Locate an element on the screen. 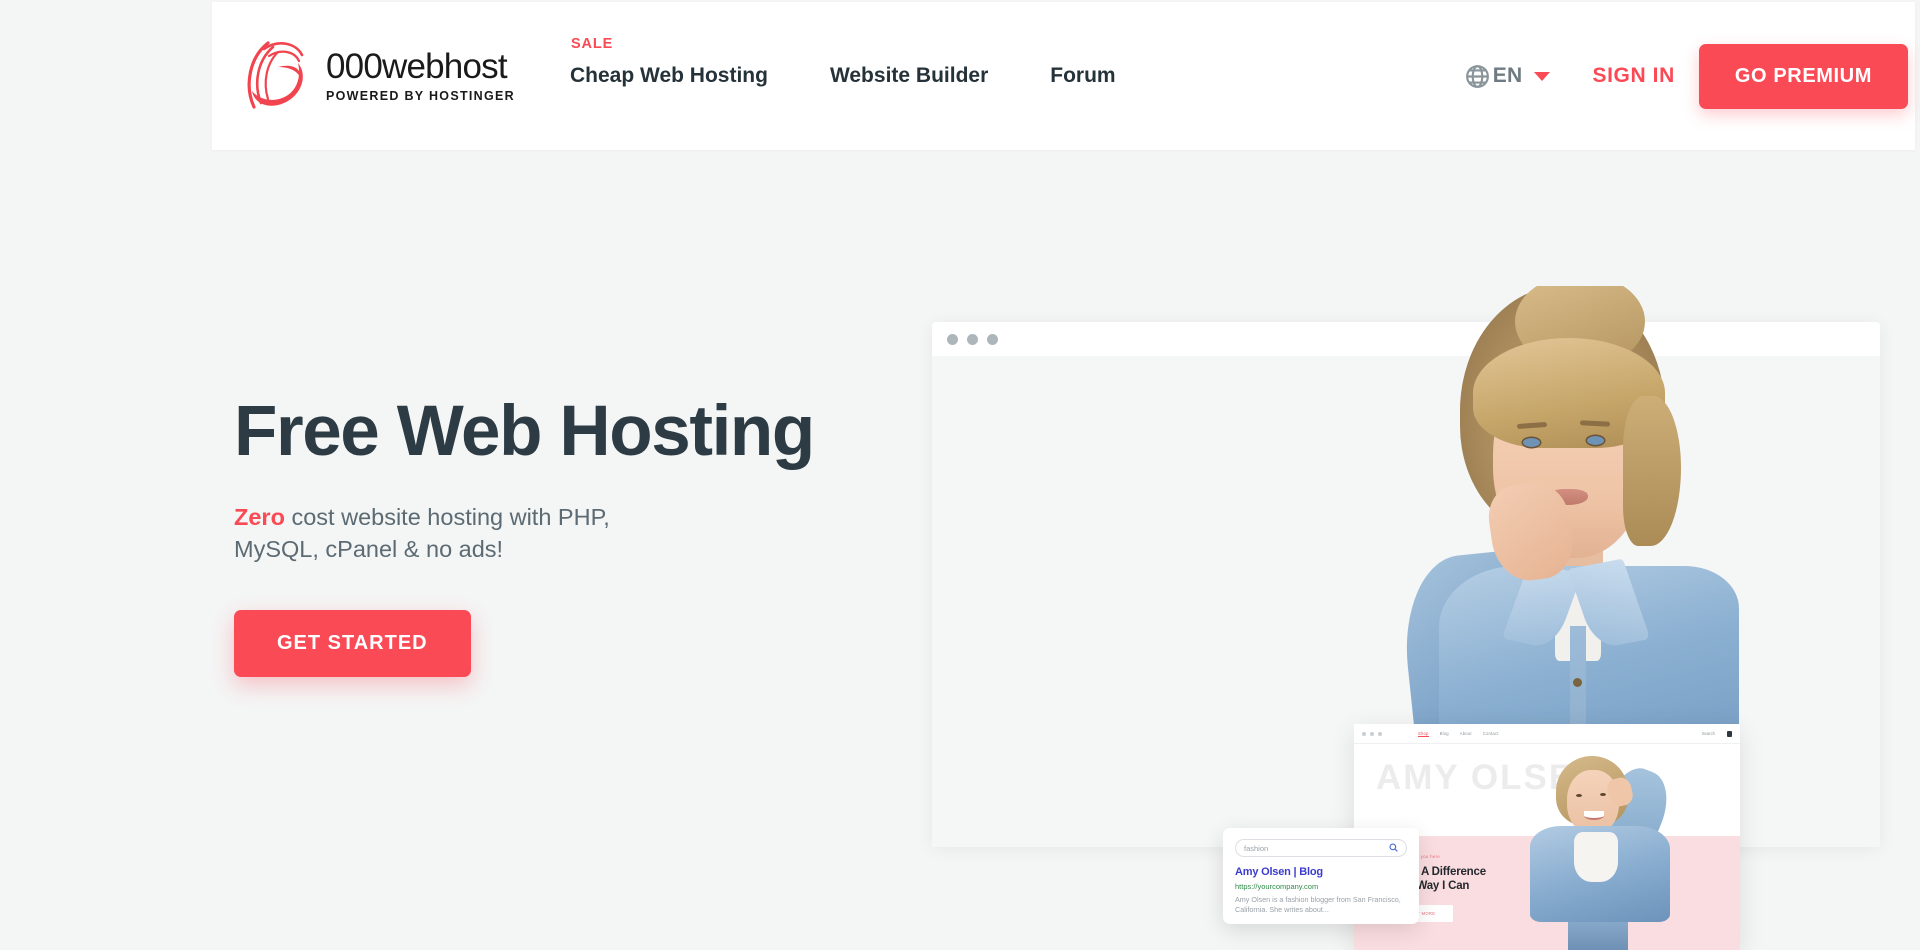 Image resolution: width=1920 pixels, height=950 pixels. swirl-logo-icon is located at coordinates (277, 76).